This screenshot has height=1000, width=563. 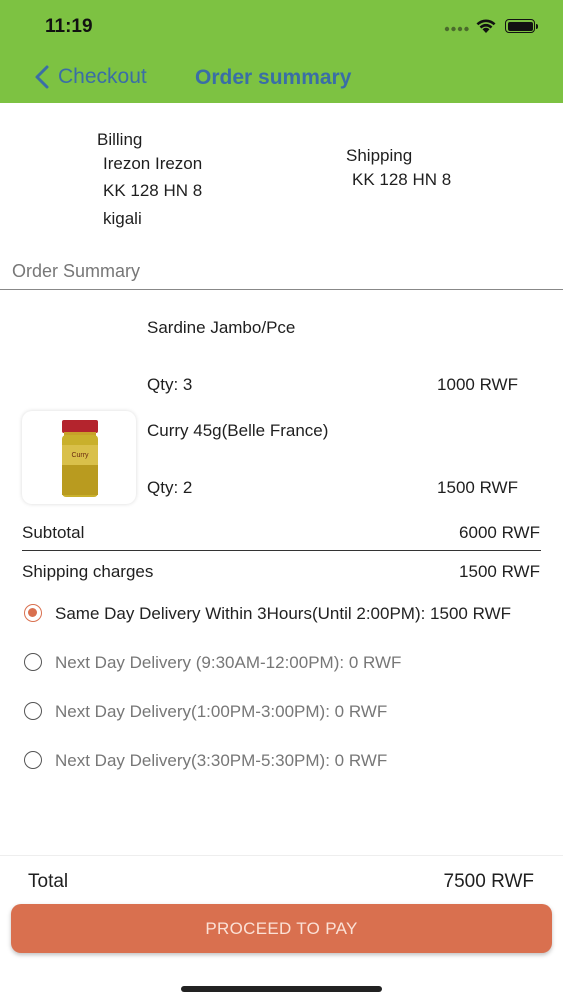 I want to click on billing-city: kigali, so click(x=122, y=218).